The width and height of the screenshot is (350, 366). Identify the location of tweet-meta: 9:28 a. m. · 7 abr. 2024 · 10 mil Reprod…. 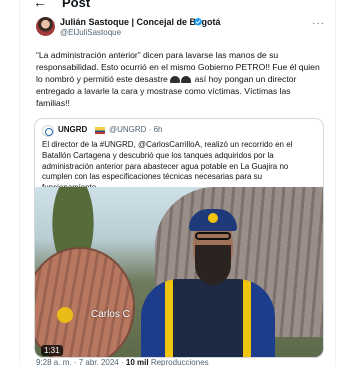
(122, 362).